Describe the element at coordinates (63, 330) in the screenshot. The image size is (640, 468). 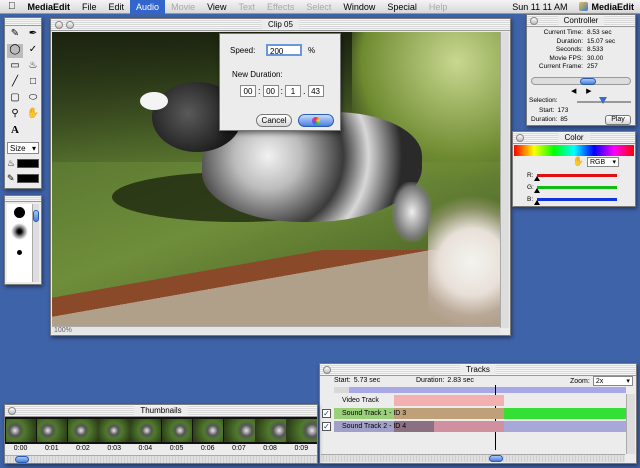
I see `zoom-level: 100%` at that location.